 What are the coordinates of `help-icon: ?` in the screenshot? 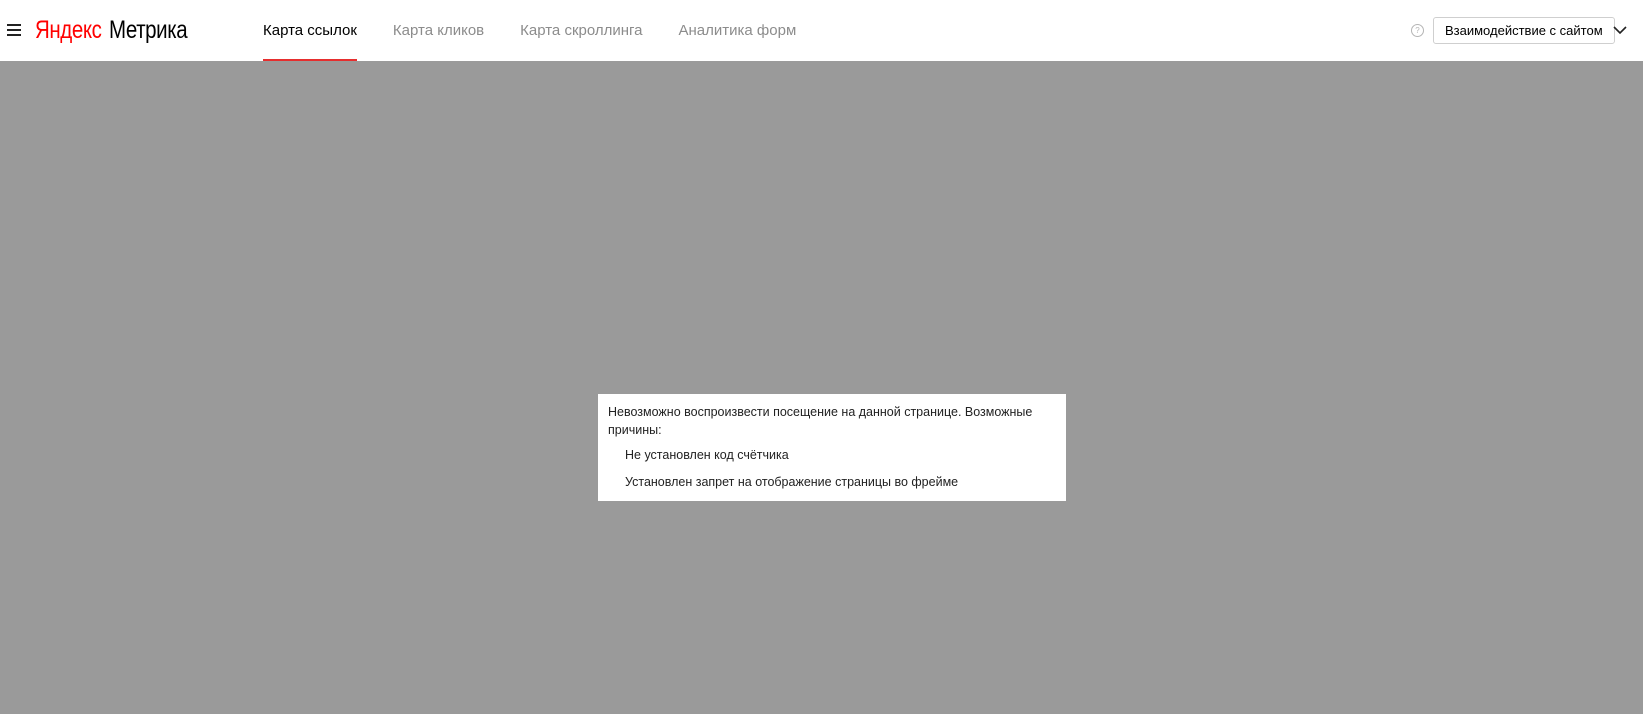 It's located at (1417, 30).